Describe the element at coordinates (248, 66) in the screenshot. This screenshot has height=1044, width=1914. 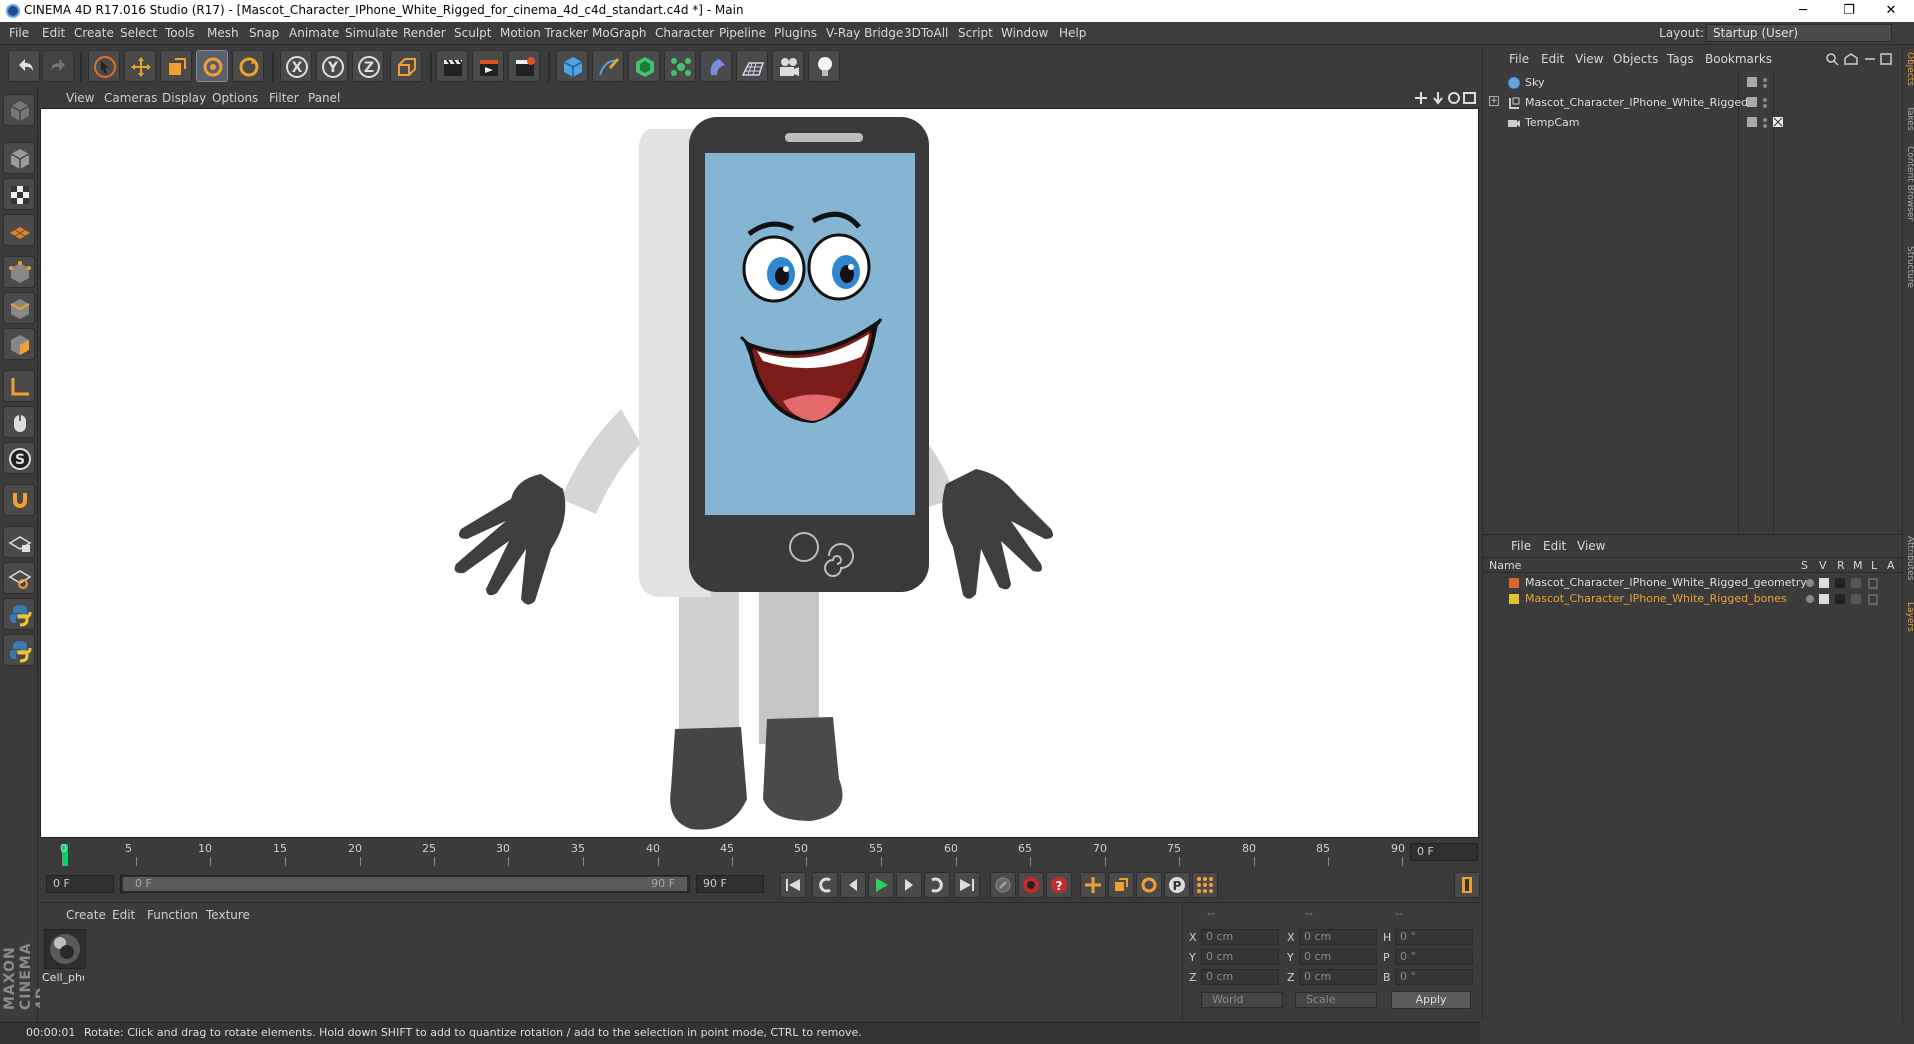
I see `recent-tool-button` at that location.